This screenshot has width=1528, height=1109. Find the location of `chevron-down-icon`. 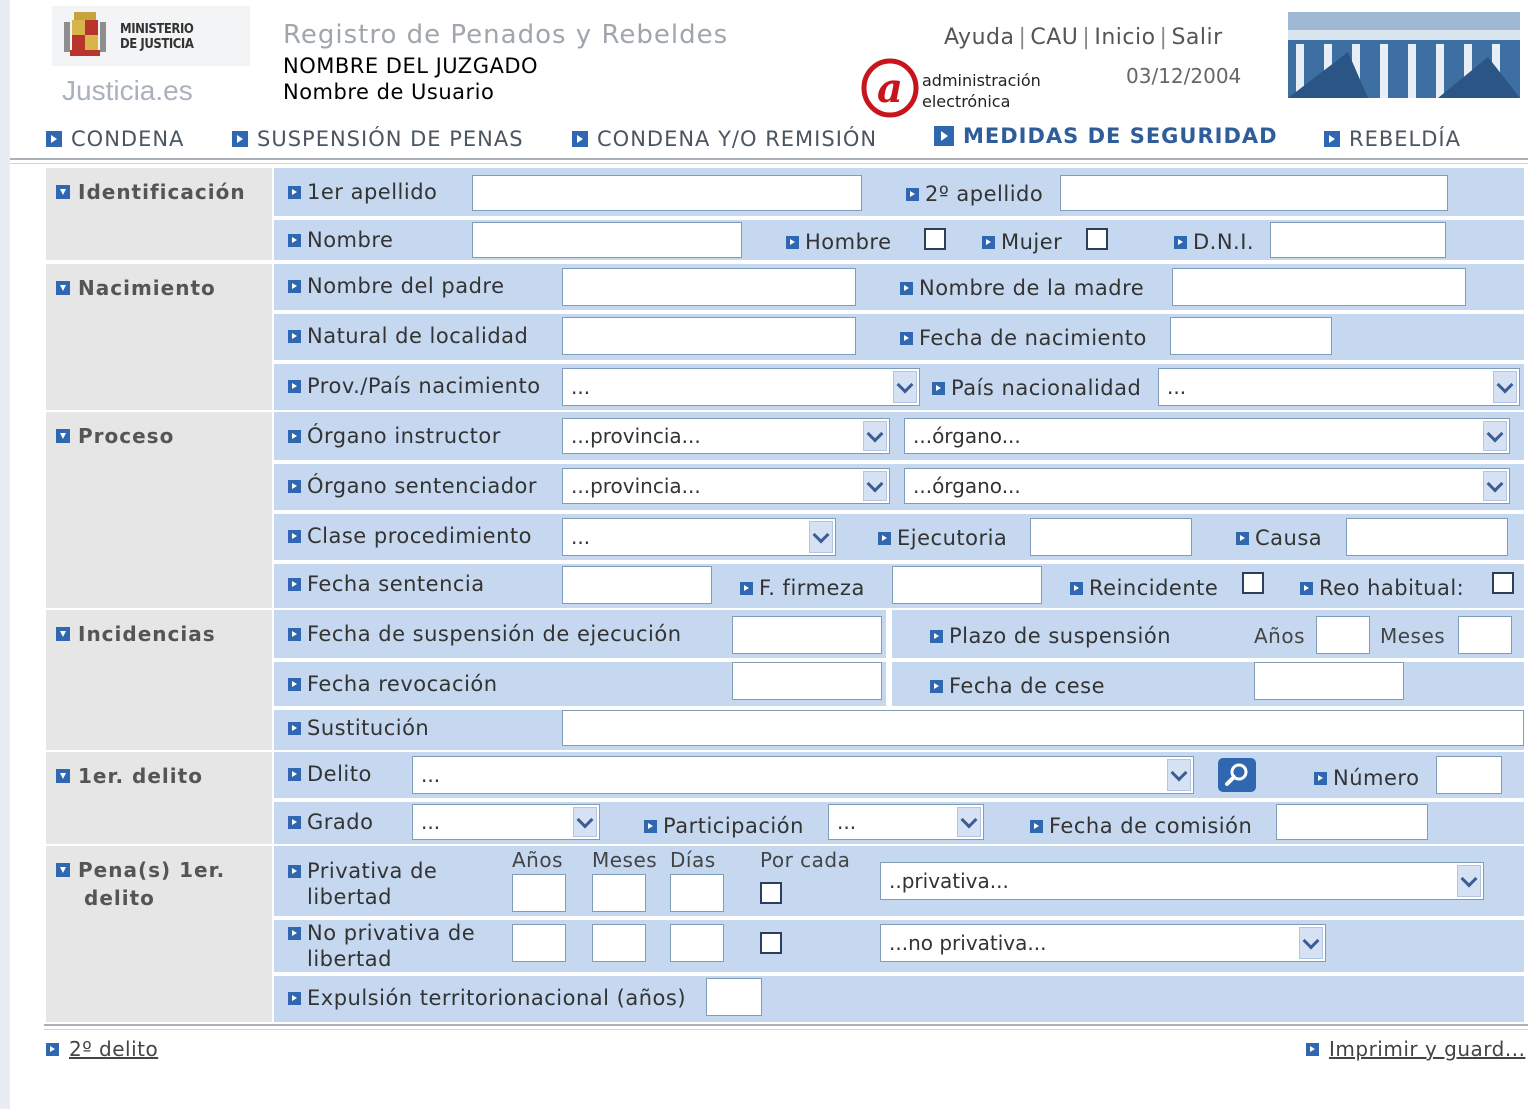

chevron-down-icon is located at coordinates (1495, 486).